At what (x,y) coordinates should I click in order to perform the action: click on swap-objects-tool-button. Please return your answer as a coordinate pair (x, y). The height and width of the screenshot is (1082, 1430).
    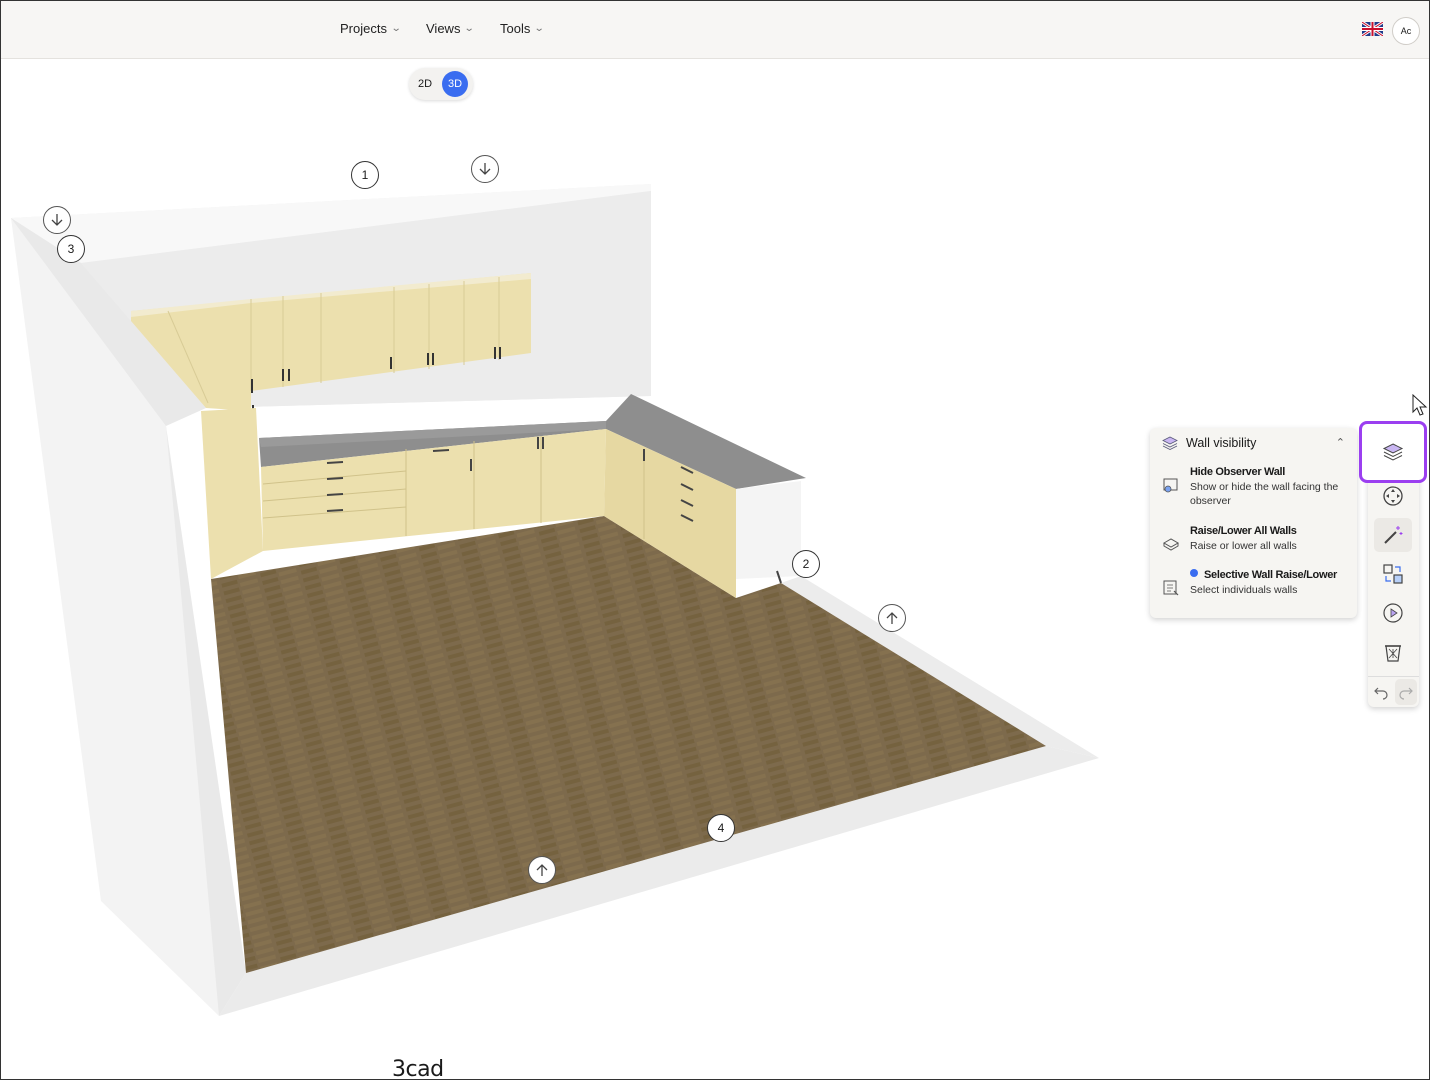
    Looking at the image, I should click on (1393, 574).